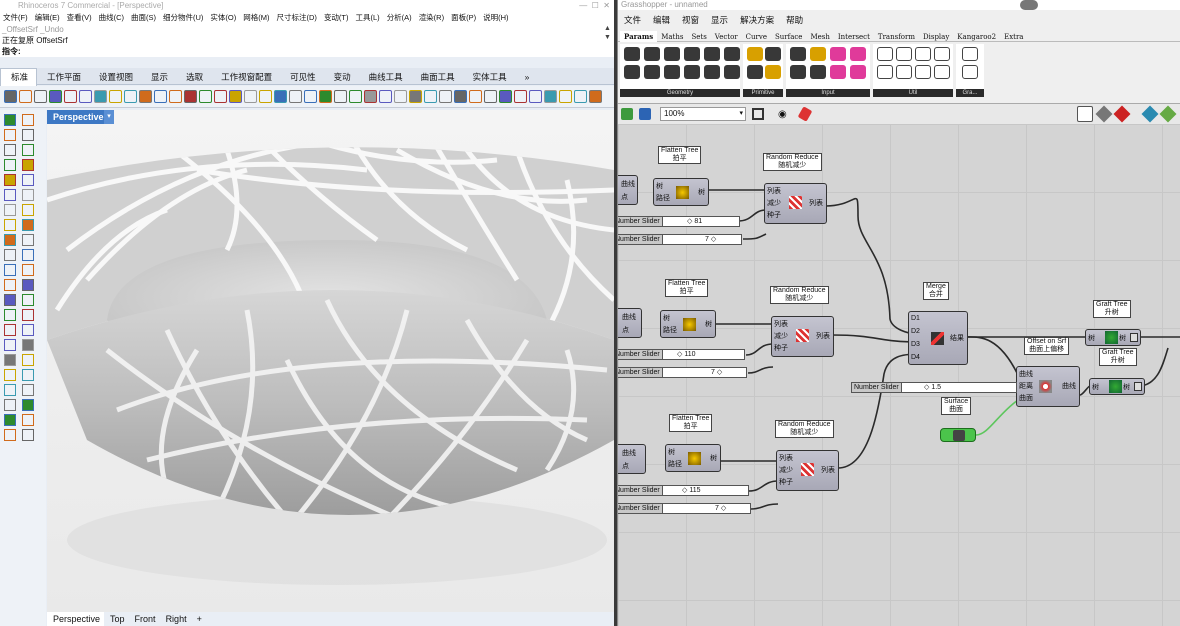 The image size is (1180, 626). What do you see at coordinates (757, 20) in the screenshot?
I see `gh-menu-solution: 解决方案` at bounding box center [757, 20].